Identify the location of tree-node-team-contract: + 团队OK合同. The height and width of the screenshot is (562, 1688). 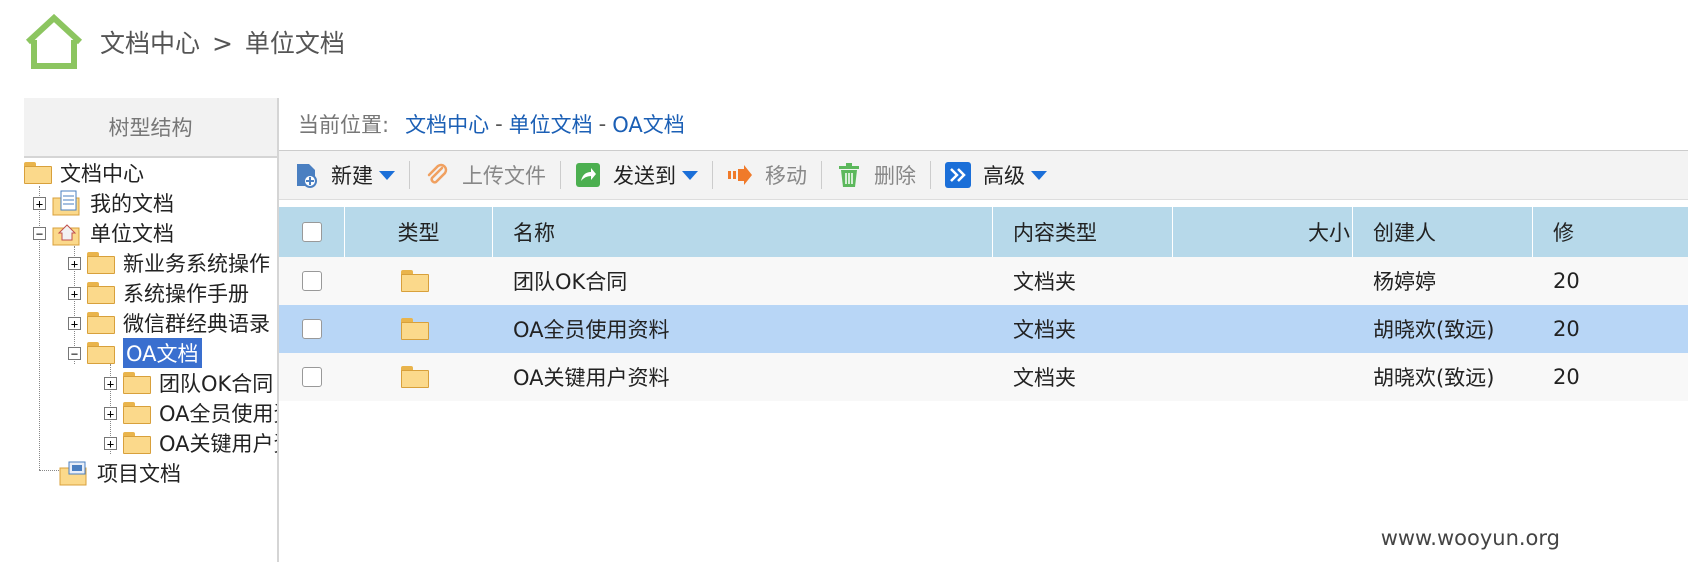
(188, 383).